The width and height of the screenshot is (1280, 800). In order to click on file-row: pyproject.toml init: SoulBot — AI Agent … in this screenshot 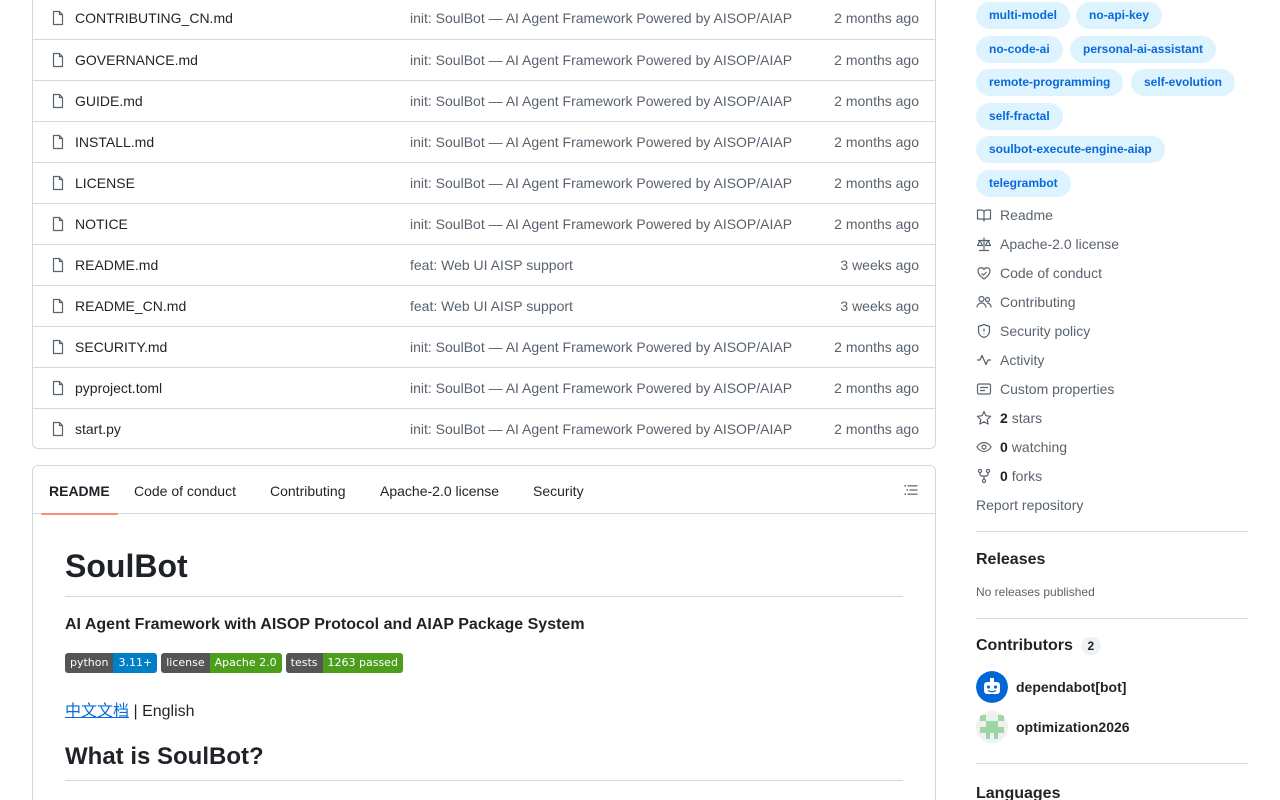, I will do `click(484, 387)`.